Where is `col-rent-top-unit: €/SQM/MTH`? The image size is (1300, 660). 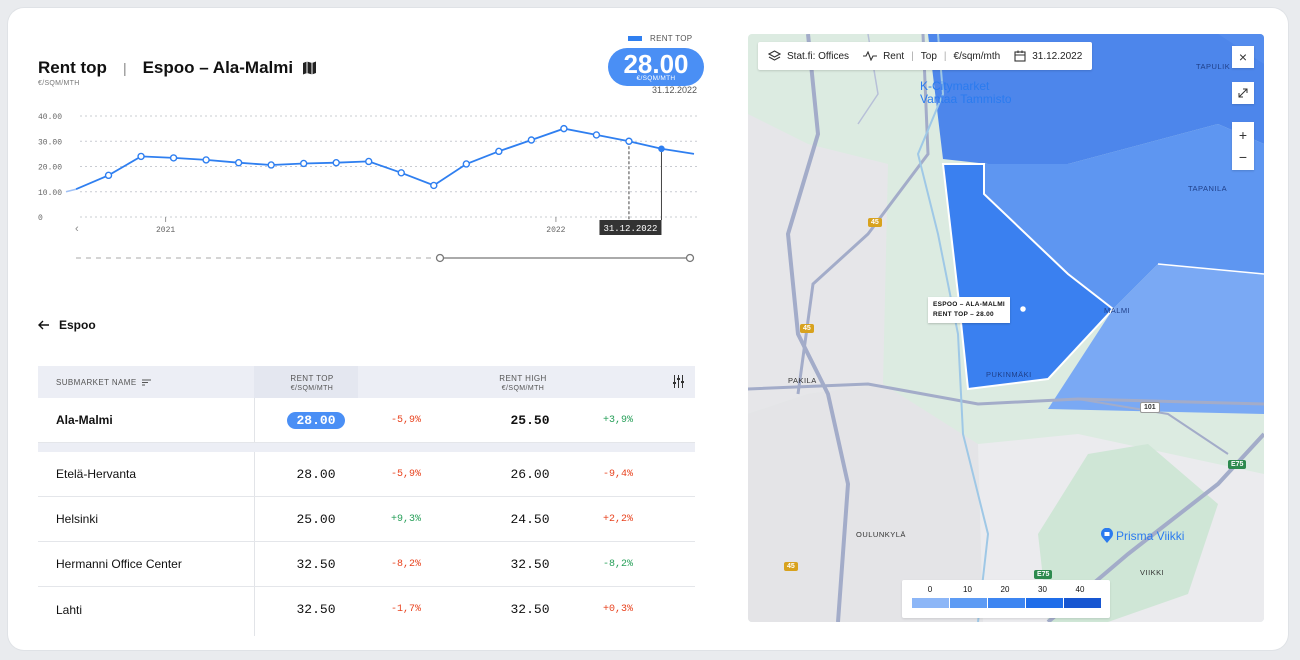
col-rent-top-unit: €/SQM/MTH is located at coordinates (312, 388).